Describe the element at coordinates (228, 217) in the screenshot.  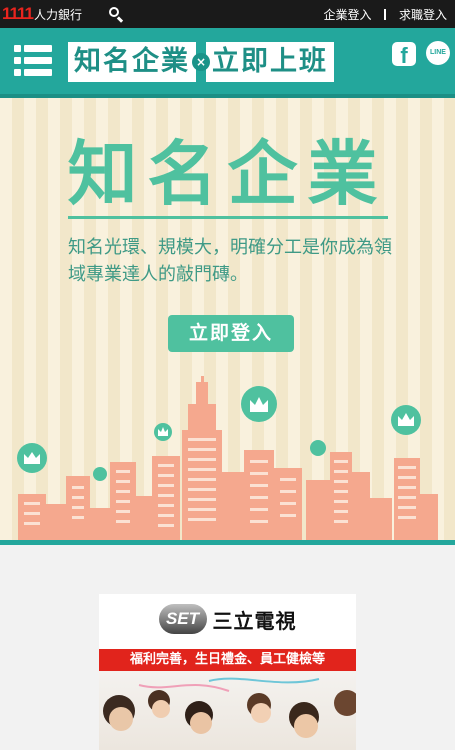
I see `hero-divider` at that location.